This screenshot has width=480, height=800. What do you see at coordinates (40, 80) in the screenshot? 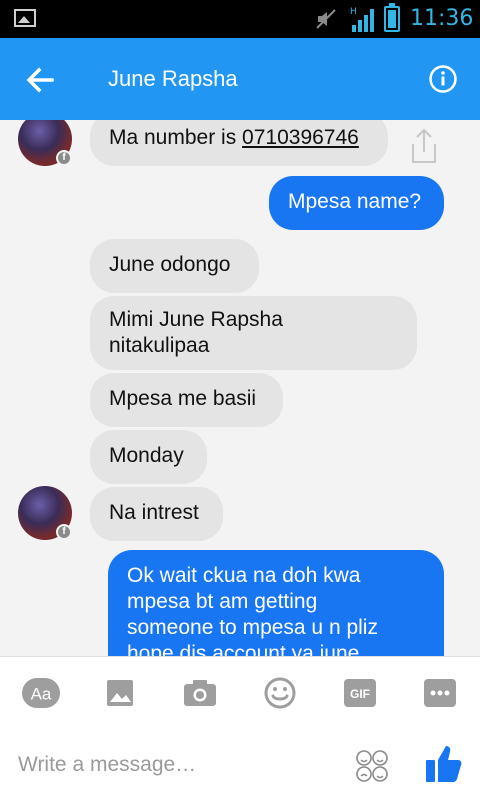
I see `arrow-left-icon` at bounding box center [40, 80].